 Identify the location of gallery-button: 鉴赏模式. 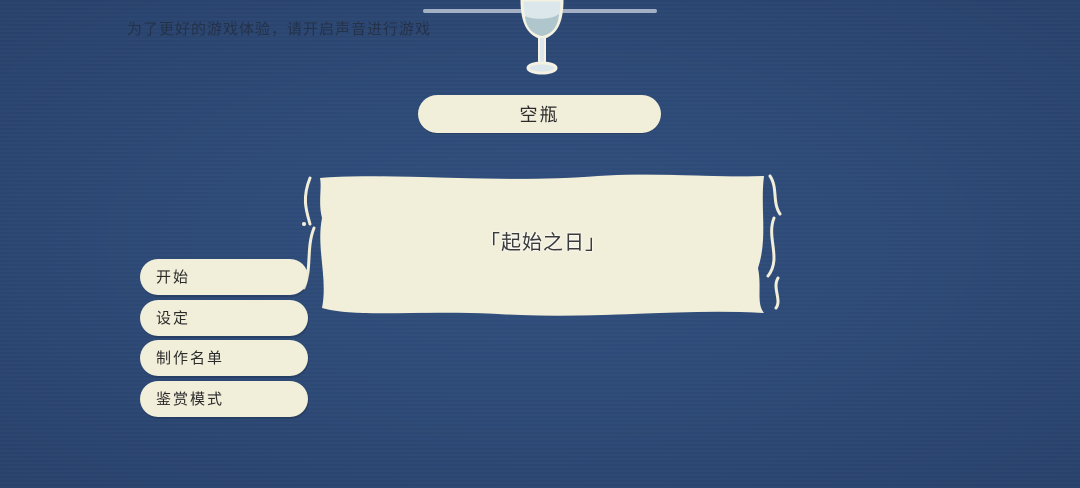
(224, 399).